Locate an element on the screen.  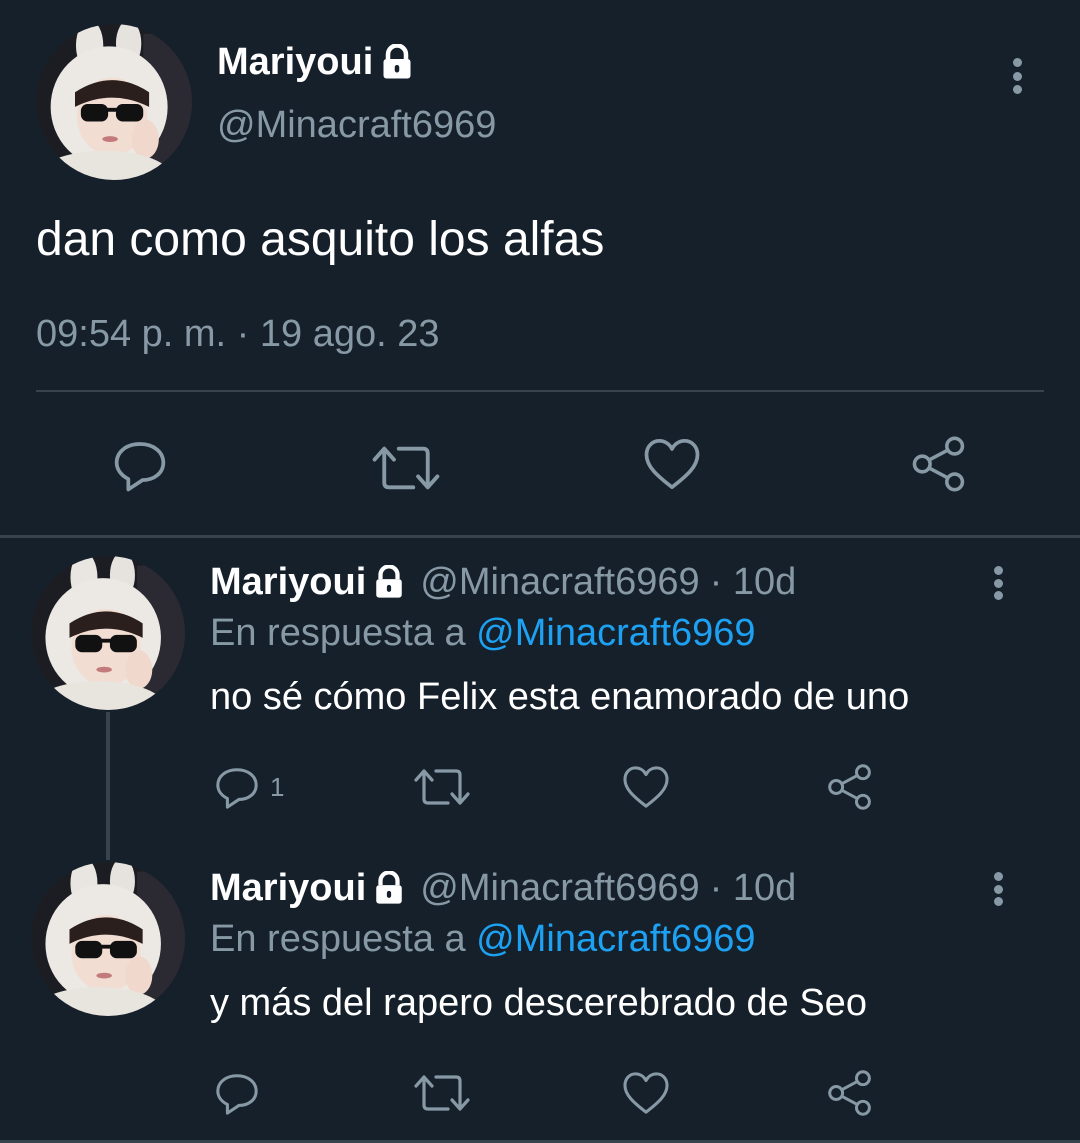
tweet-text: dan como asquito los alfas is located at coordinates (320, 239).